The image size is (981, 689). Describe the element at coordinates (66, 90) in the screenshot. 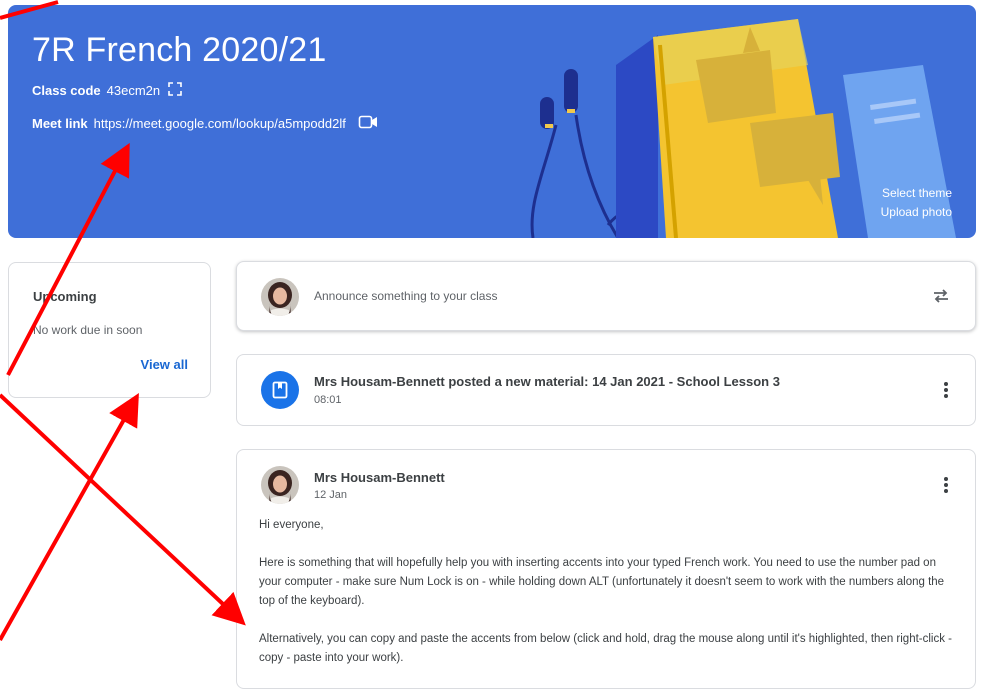

I see `class-code-label: Class code` at that location.